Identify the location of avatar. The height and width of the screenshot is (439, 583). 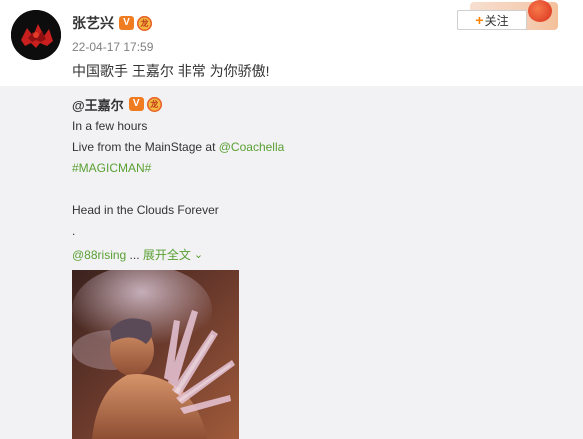
(36, 35).